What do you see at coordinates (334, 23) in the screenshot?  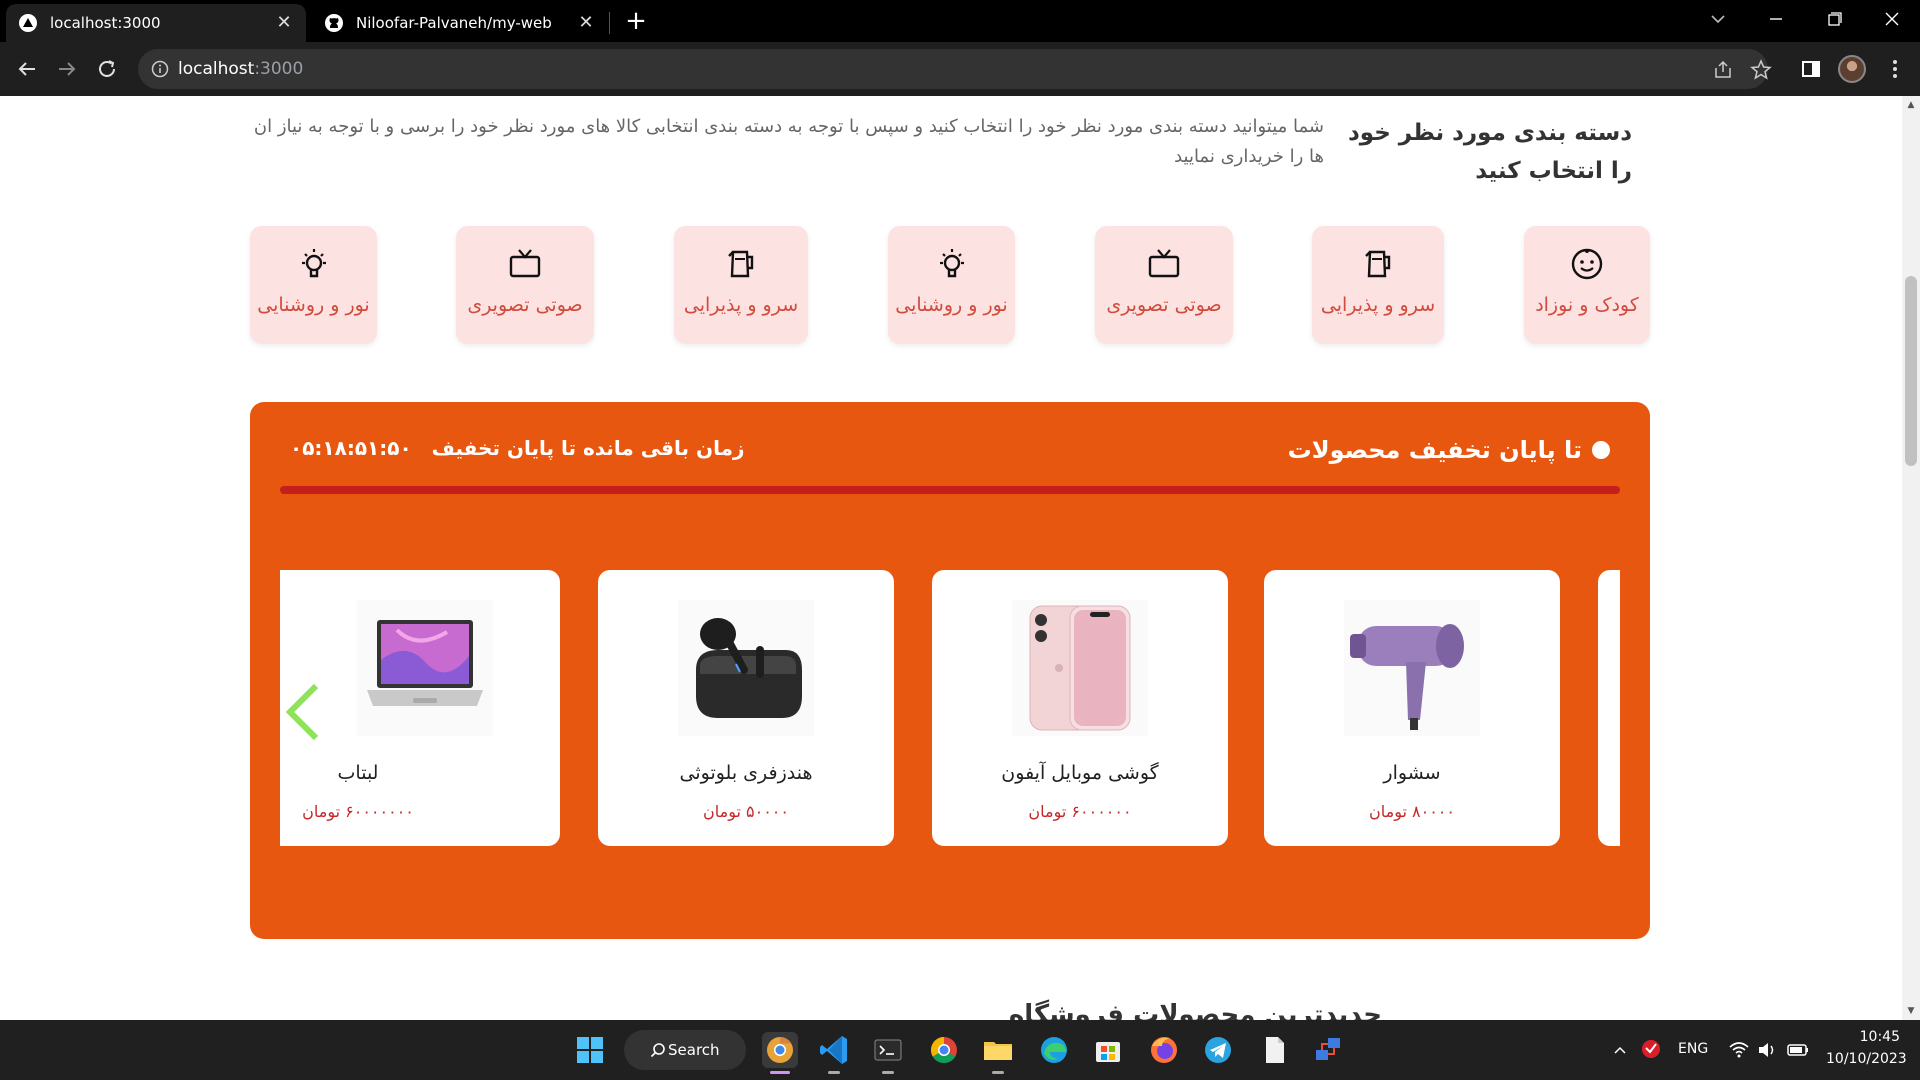 I see `github-icon` at bounding box center [334, 23].